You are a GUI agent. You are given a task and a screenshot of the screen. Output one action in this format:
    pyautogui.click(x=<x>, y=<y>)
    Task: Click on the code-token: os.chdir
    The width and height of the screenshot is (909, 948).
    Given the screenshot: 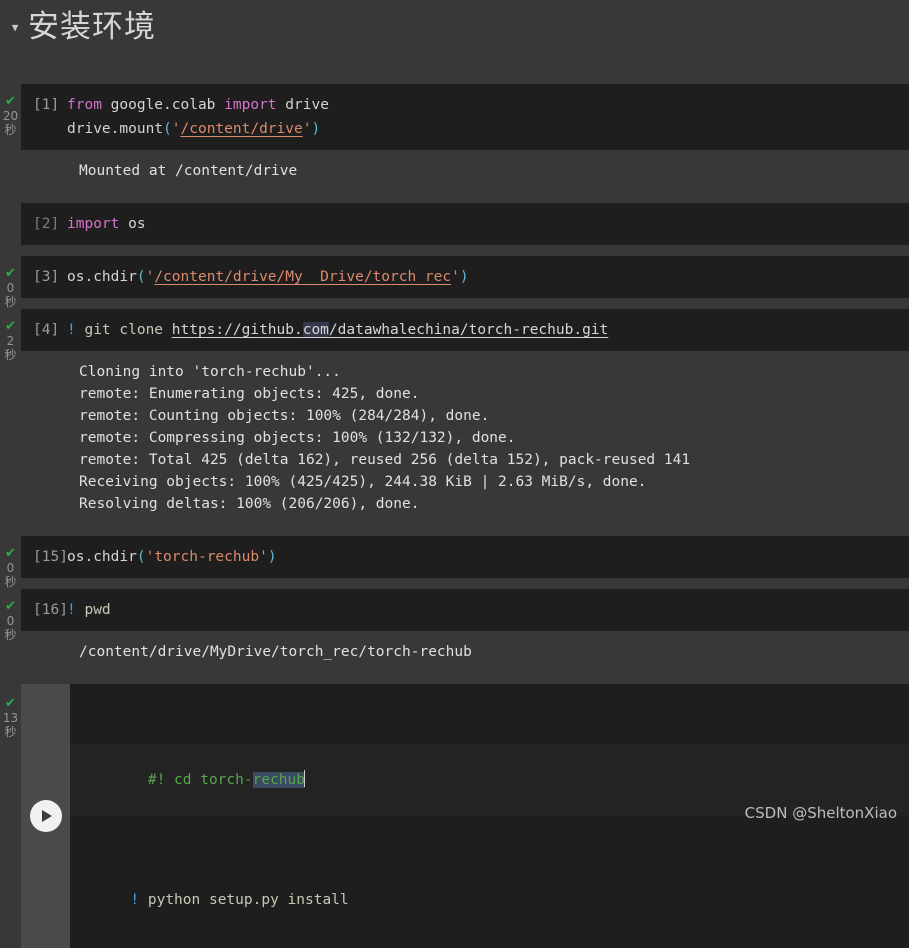 What is the action you would take?
    pyautogui.click(x=102, y=277)
    